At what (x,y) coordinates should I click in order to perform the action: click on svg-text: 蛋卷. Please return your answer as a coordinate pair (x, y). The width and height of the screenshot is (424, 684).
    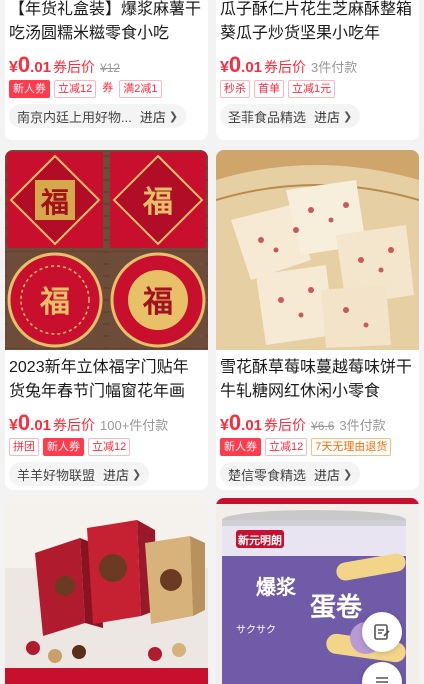
    Looking at the image, I should click on (336, 608).